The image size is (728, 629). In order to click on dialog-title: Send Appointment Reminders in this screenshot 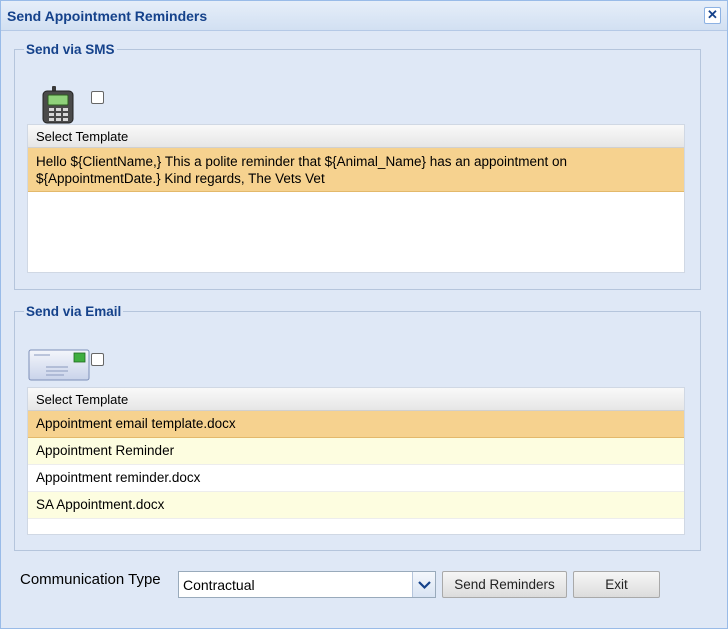, I will do `click(107, 16)`.